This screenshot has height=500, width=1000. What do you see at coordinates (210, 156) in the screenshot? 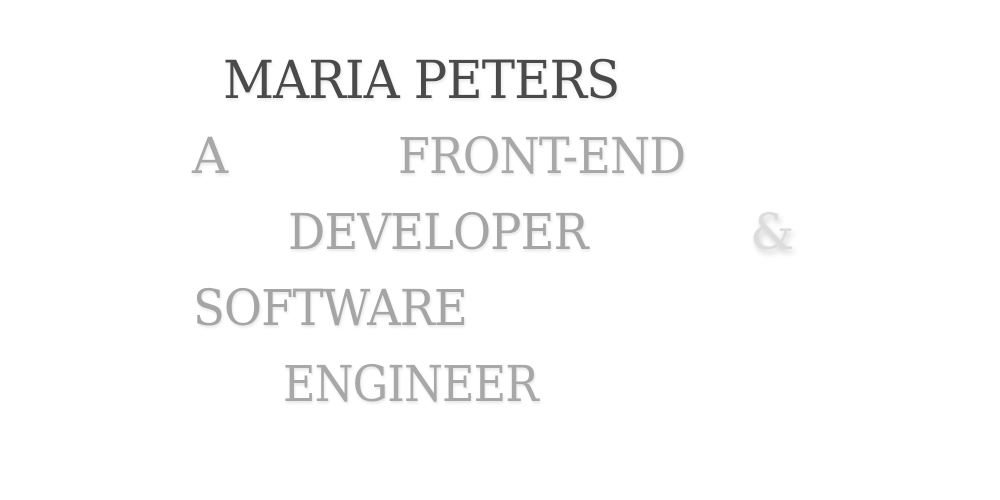
I see `tagline-word-a: A` at bounding box center [210, 156].